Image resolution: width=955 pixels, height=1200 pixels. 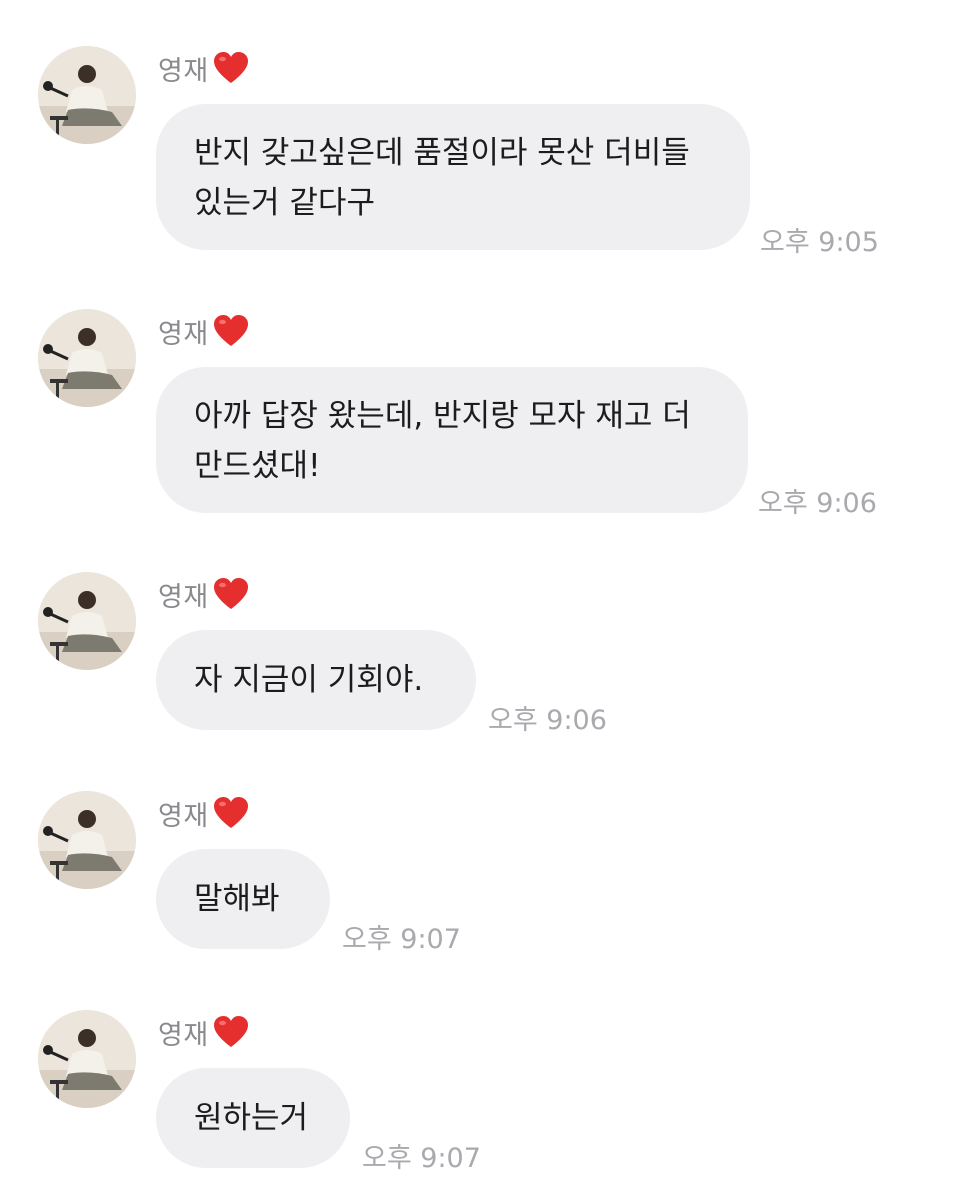 What do you see at coordinates (253, 1118) in the screenshot?
I see `message-bubble: 원하는거` at bounding box center [253, 1118].